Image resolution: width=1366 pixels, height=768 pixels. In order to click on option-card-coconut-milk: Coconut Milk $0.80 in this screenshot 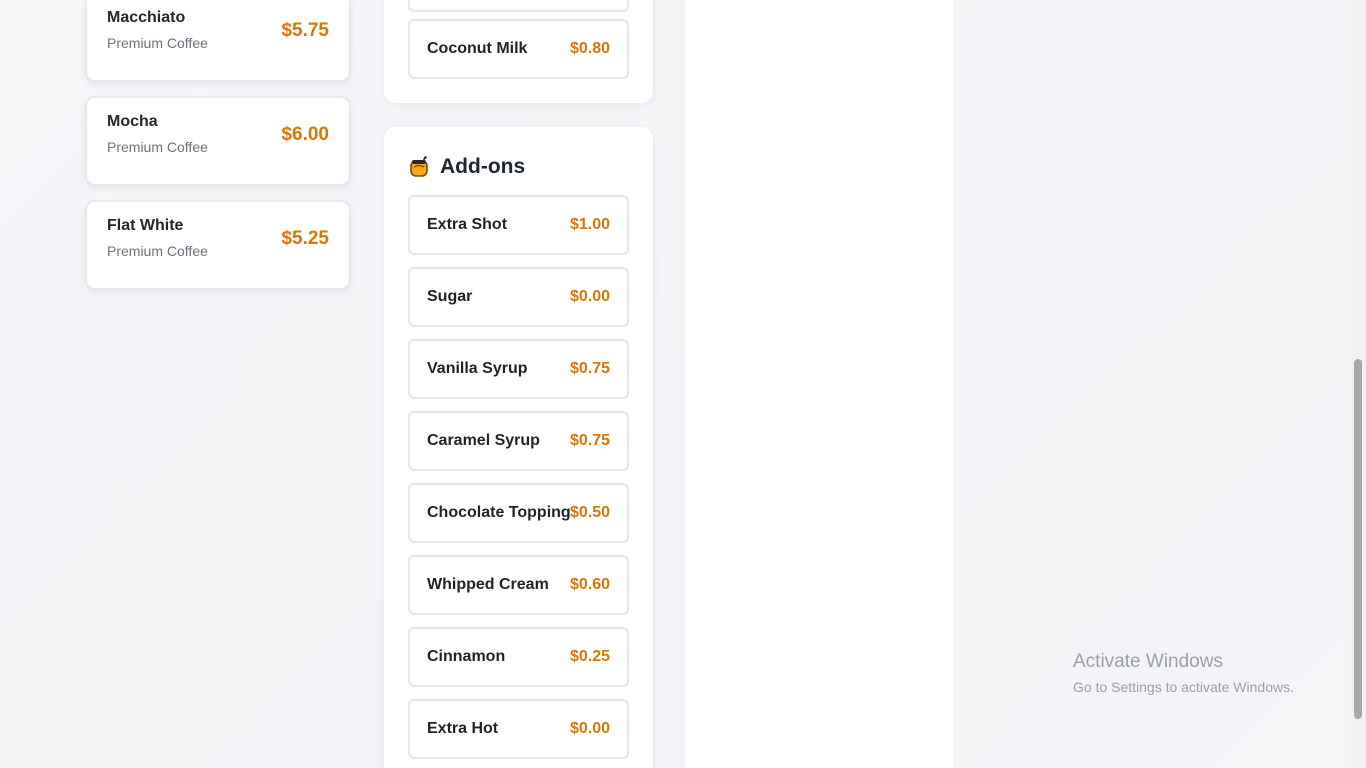, I will do `click(518, 49)`.